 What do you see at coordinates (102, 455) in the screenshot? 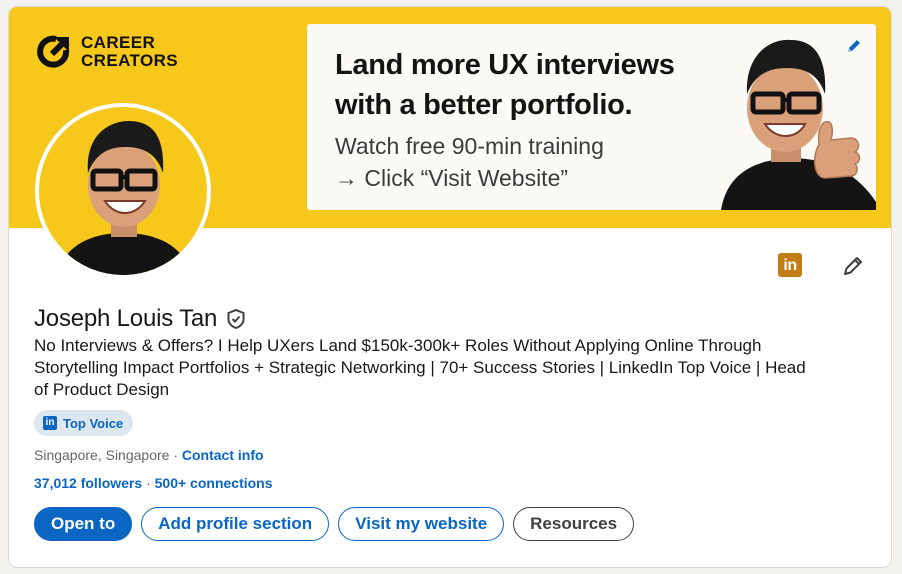
I see `location-text: Singapore, Singapore` at bounding box center [102, 455].